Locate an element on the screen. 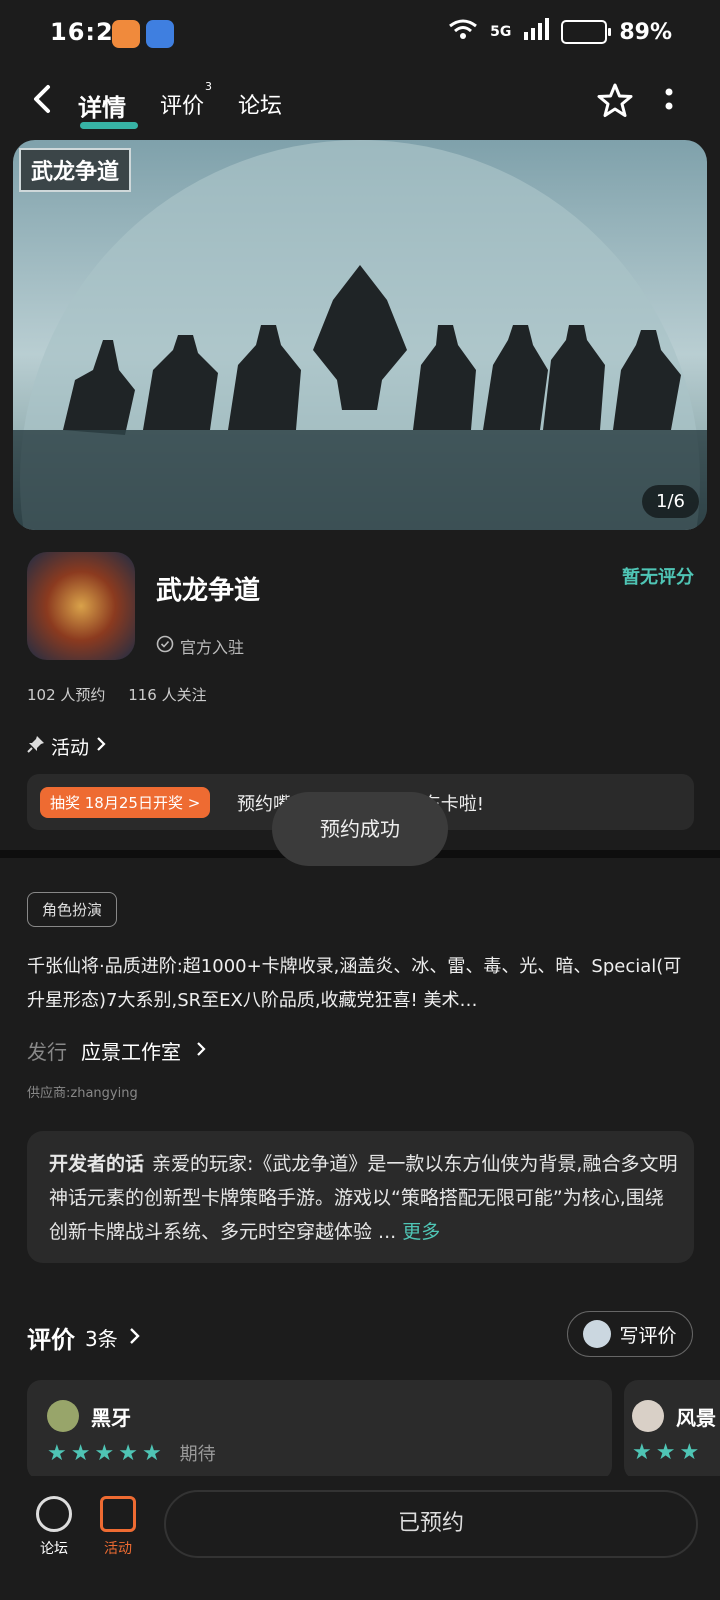 The height and width of the screenshot is (1600, 720). tab-details-label: 详情 is located at coordinates (102, 108).